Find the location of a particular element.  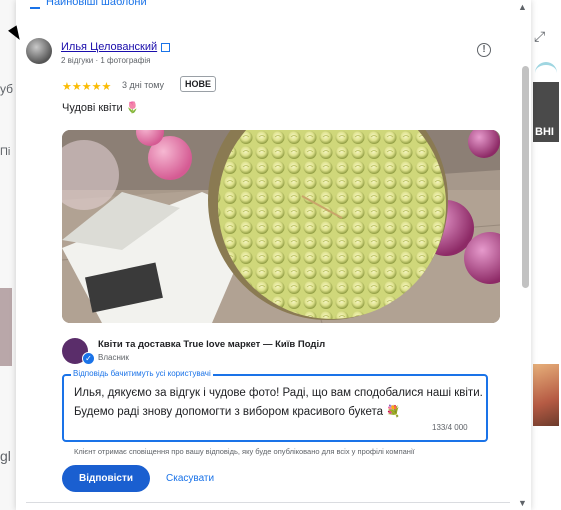

background-right-strip: ⤢ ВНІ is located at coordinates (546, 255).